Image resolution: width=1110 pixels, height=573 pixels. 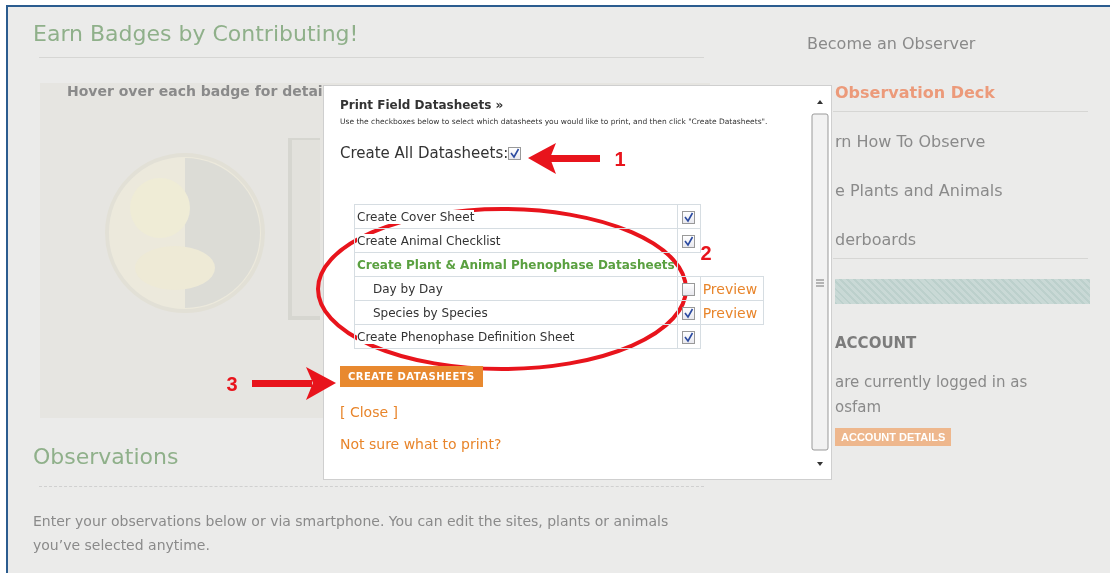 What do you see at coordinates (910, 142) in the screenshot?
I see `sidebar-item: rn How To Observe` at bounding box center [910, 142].